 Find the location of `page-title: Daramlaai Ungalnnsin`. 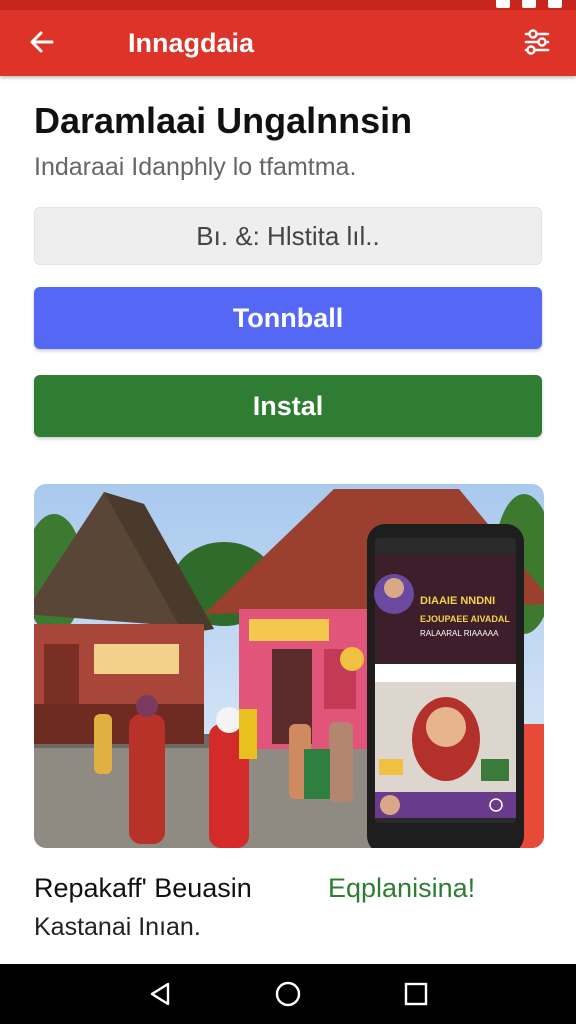

page-title: Daramlaai Ungalnnsin is located at coordinates (223, 120).